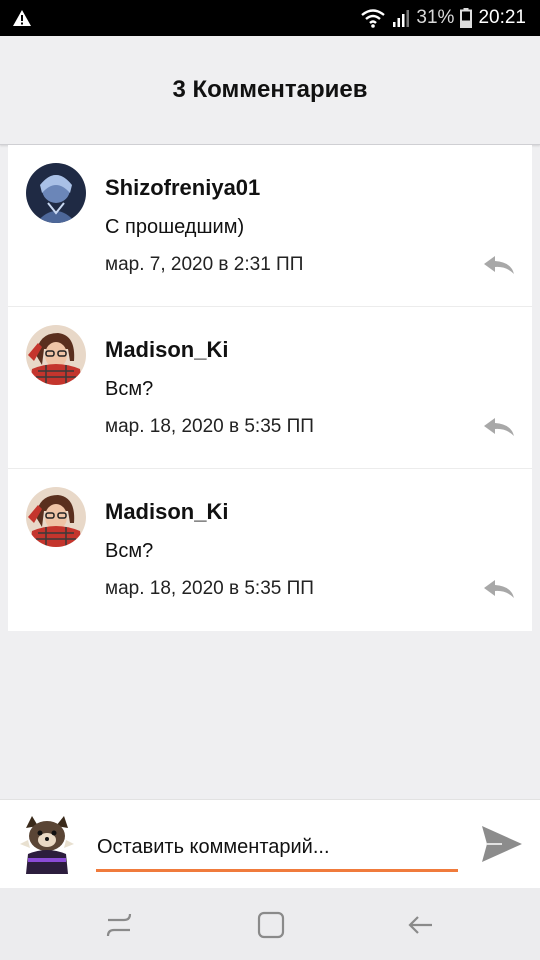 The image size is (540, 960). I want to click on user-avatar, so click(47, 845).